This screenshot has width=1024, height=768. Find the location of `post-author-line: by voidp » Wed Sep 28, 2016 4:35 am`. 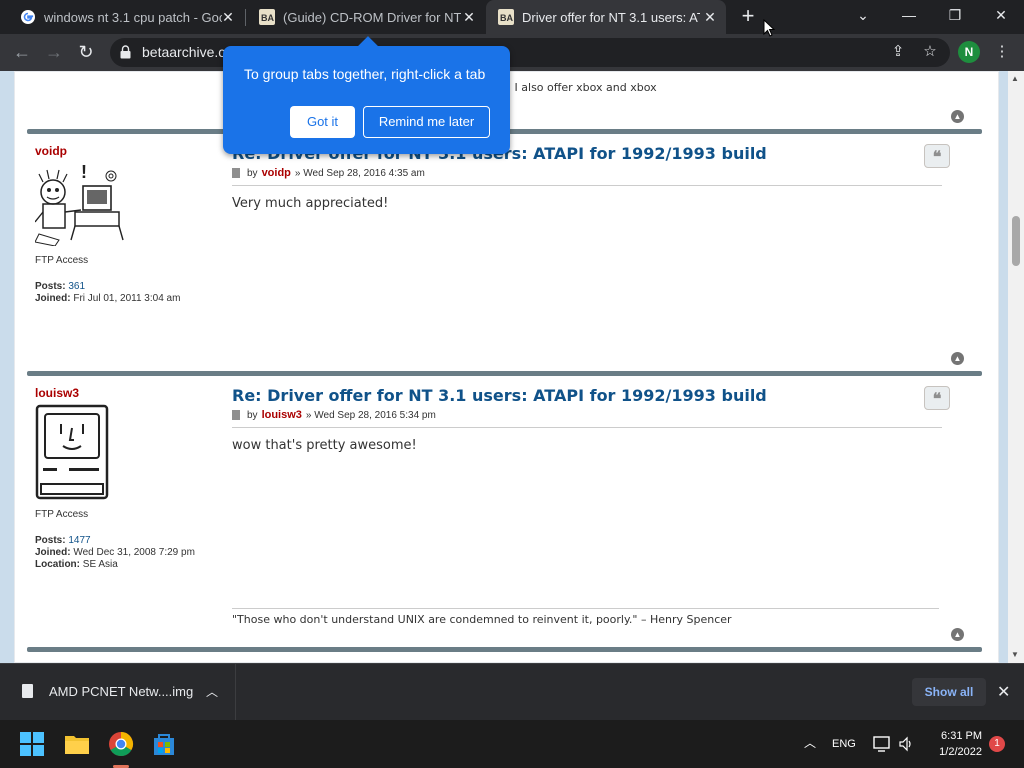

post-author-line: by voidp » Wed Sep 28, 2016 4:35 am is located at coordinates (587, 173).